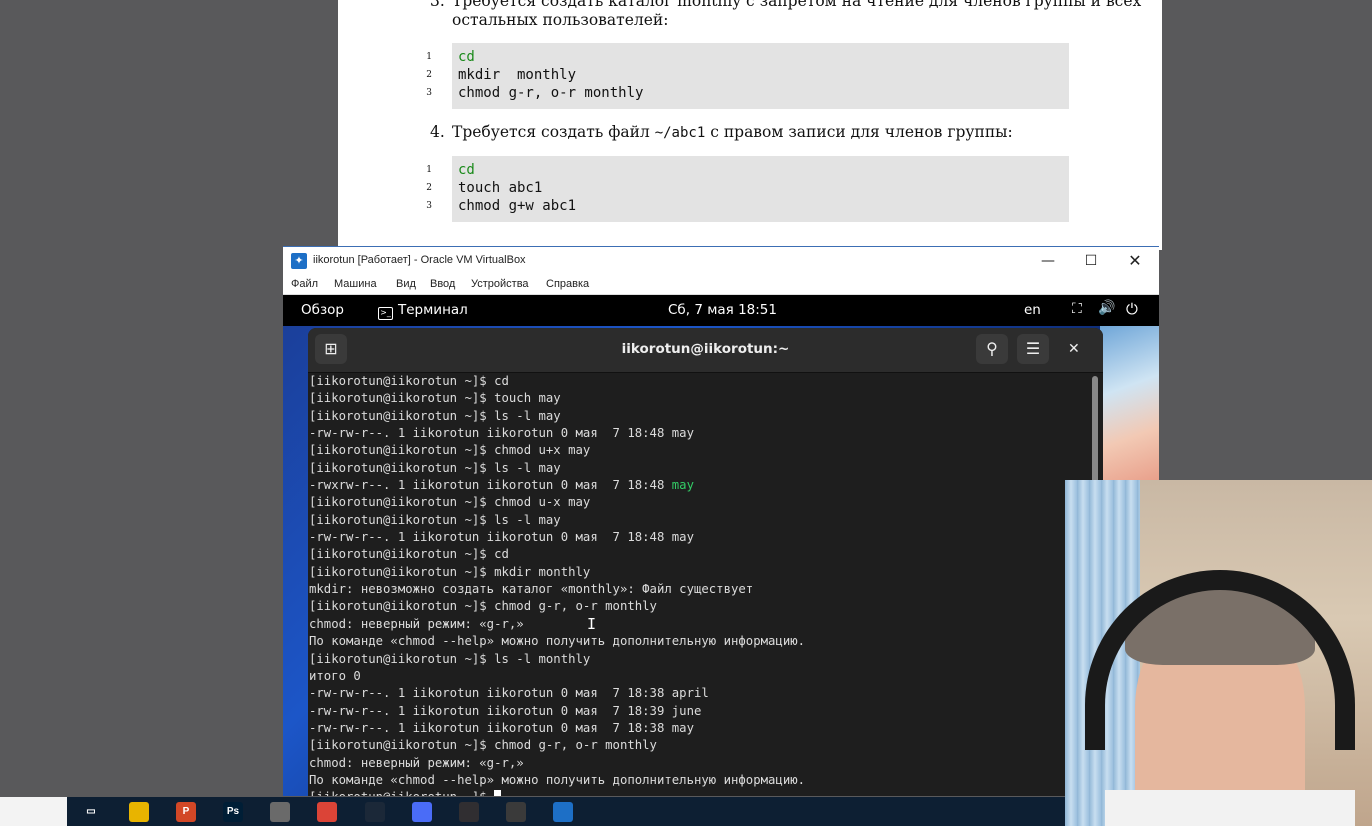 The width and height of the screenshot is (1372, 826). Describe the element at coordinates (233, 812) in the screenshot. I see `photoshop-icon: Ps` at that location.